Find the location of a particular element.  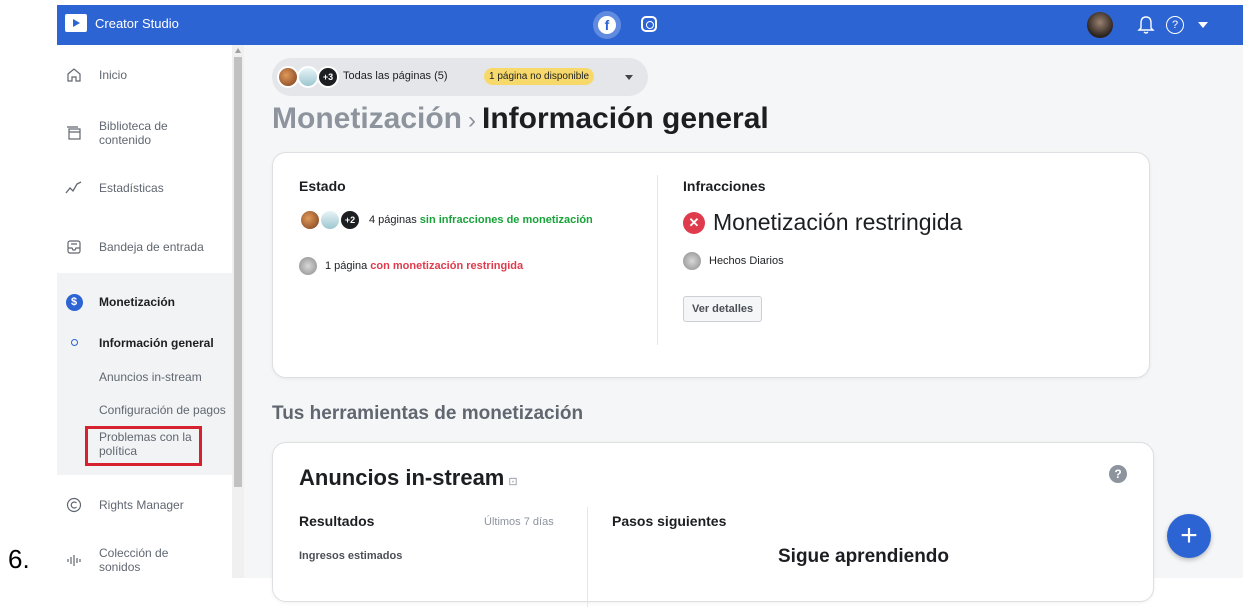

revenue-label: Ingresos estimados is located at coordinates (351, 556).